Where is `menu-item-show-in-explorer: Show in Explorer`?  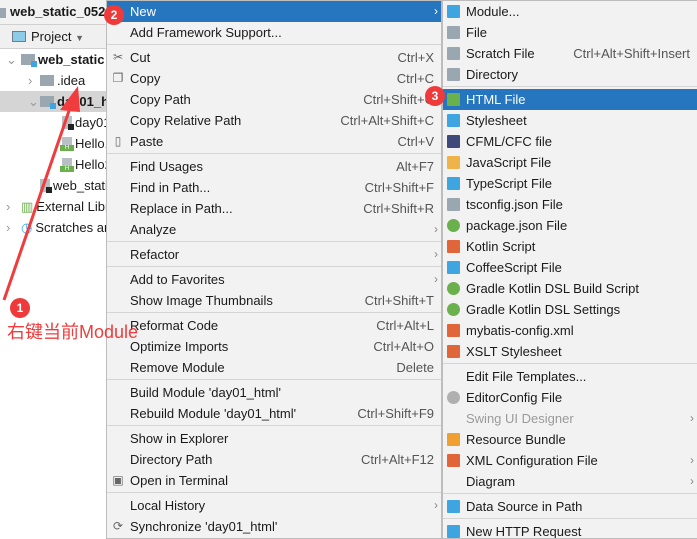
menu-item-show-in-explorer: Show in Explorer is located at coordinates (274, 438).